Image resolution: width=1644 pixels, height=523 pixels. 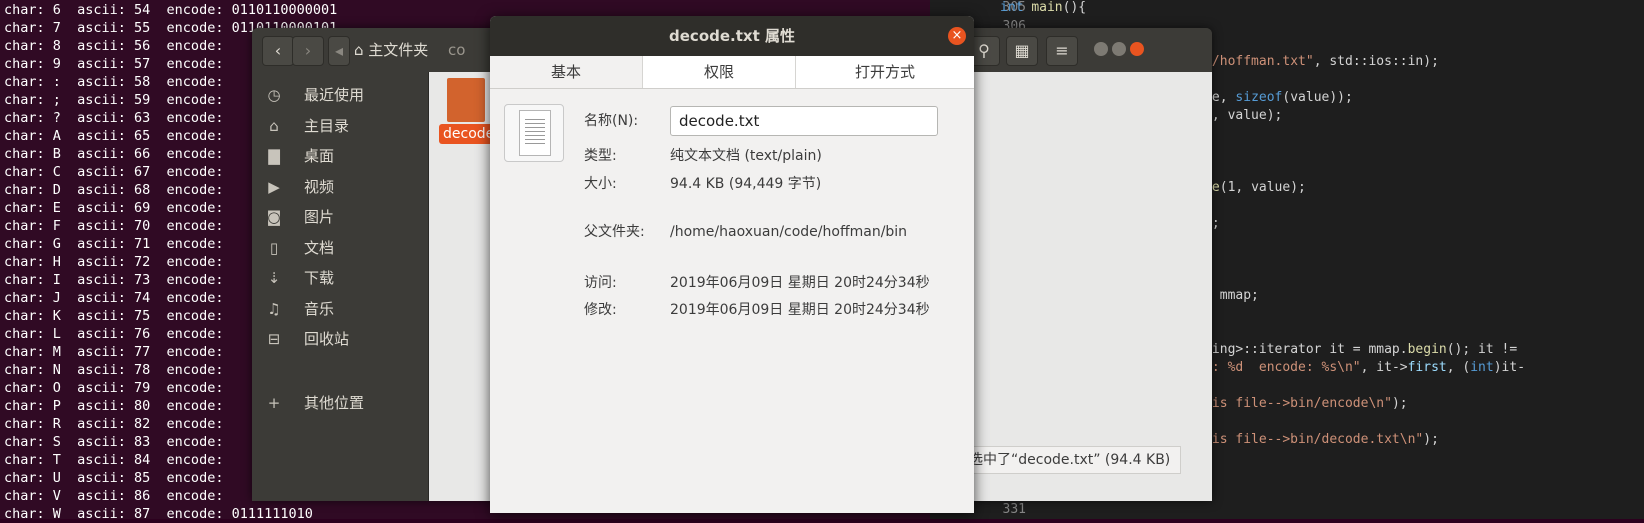 I want to click on sidebar-item: ⇣ 下载, so click(x=340, y=278).